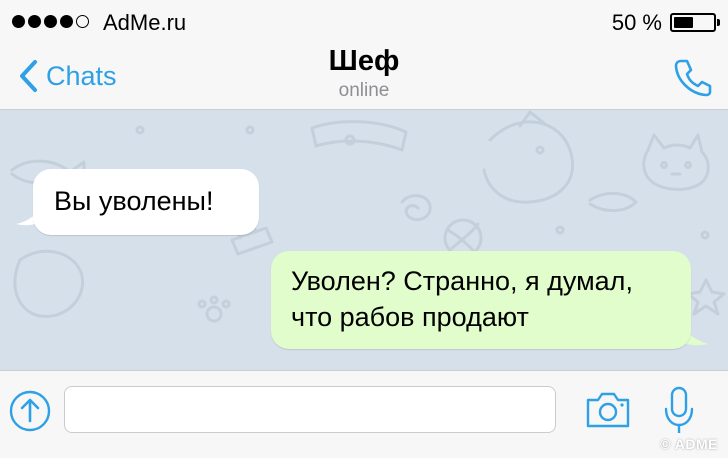 Image resolution: width=728 pixels, height=458 pixels. What do you see at coordinates (410, 317) in the screenshot?
I see `outgoing-message-line: что рабов продают` at bounding box center [410, 317].